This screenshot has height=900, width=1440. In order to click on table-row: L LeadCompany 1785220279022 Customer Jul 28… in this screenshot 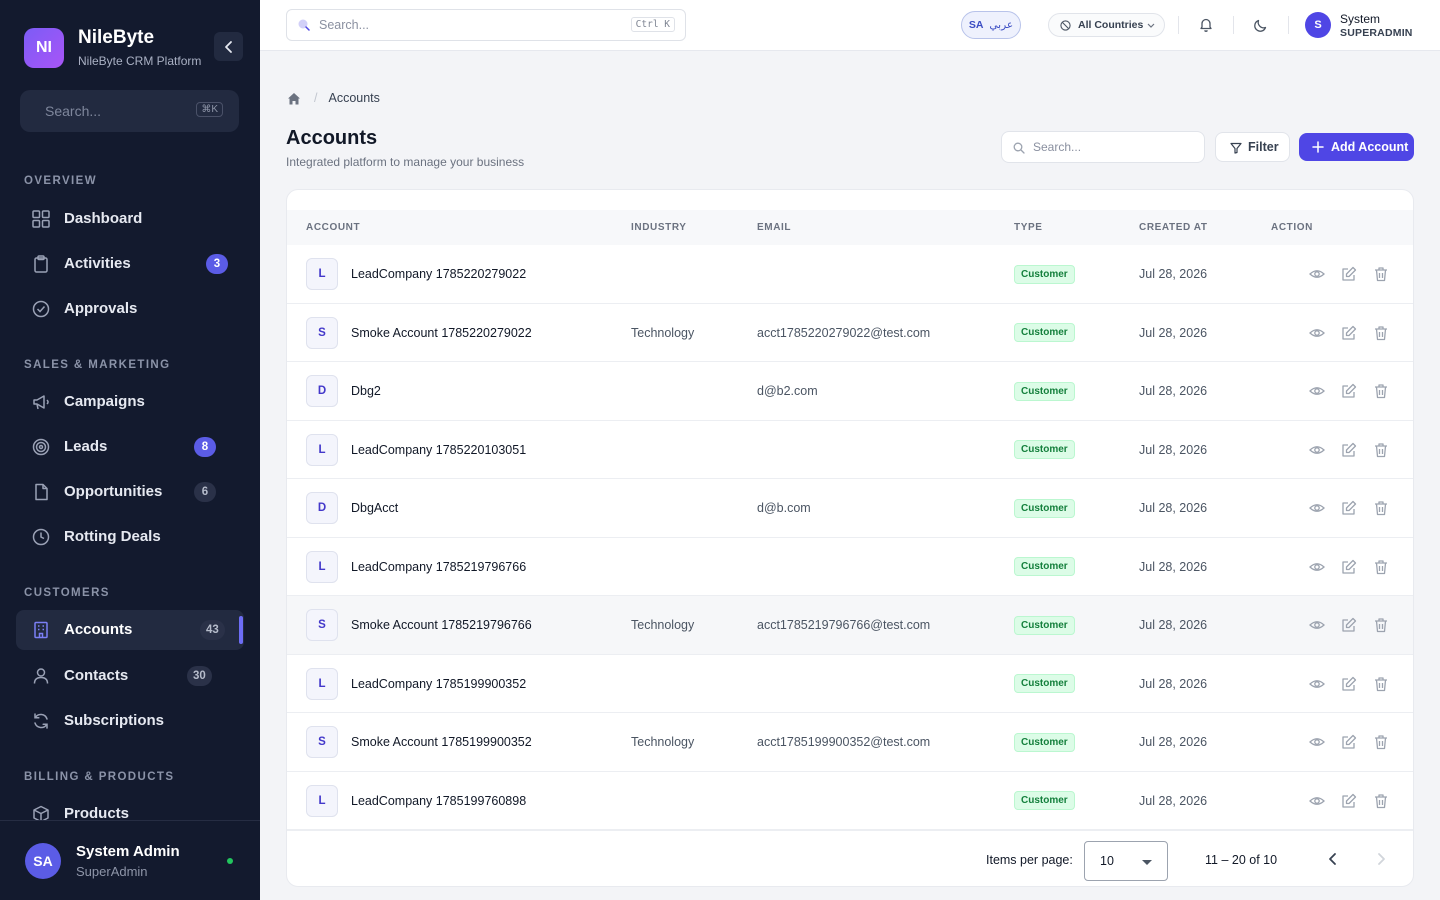, I will do `click(850, 274)`.